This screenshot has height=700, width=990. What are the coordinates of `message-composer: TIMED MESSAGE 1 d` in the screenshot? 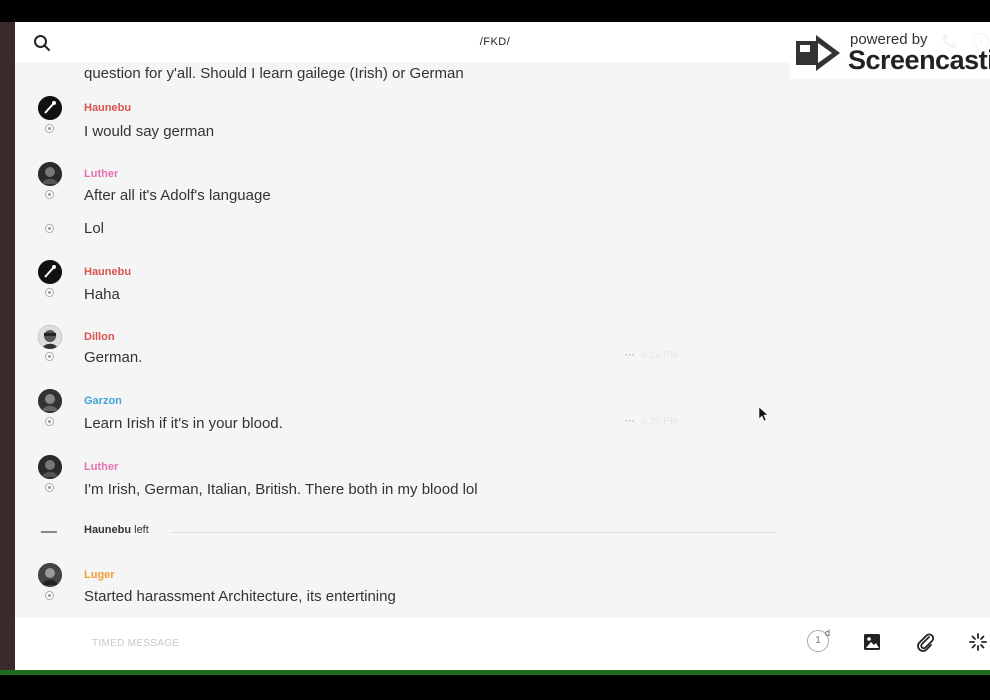 It's located at (502, 644).